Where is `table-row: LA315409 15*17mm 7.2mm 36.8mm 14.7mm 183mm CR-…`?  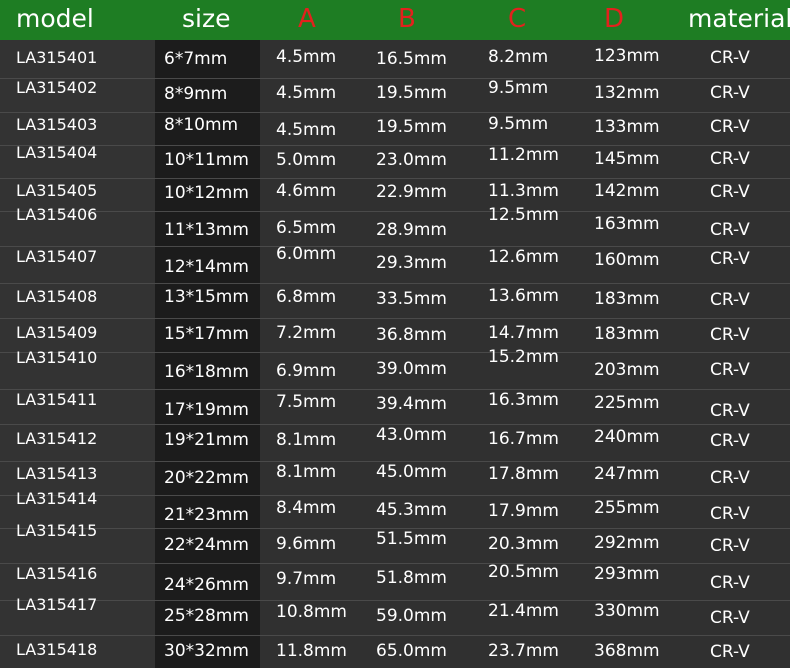
table-row: LA315409 15*17mm 7.2mm 36.8mm 14.7mm 183mm CR-… is located at coordinates (395, 335).